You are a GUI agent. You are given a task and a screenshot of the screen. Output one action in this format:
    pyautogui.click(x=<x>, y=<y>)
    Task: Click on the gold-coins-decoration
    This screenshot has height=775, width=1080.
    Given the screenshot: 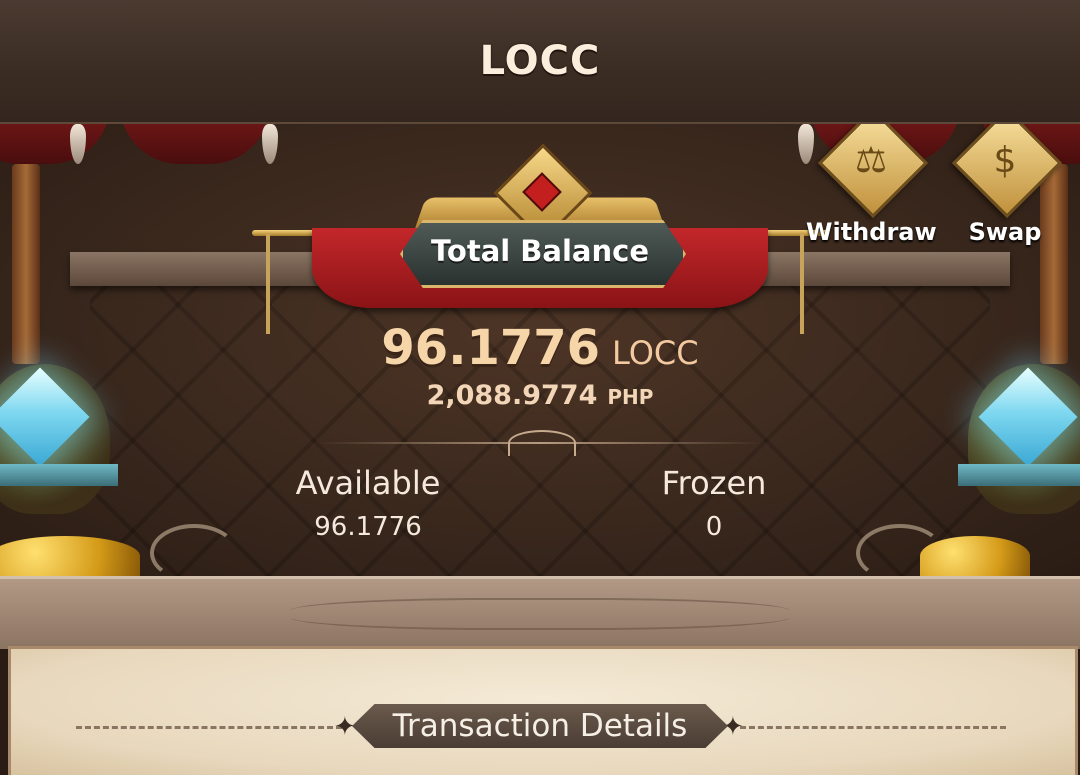 What is the action you would take?
    pyautogui.click(x=70, y=556)
    